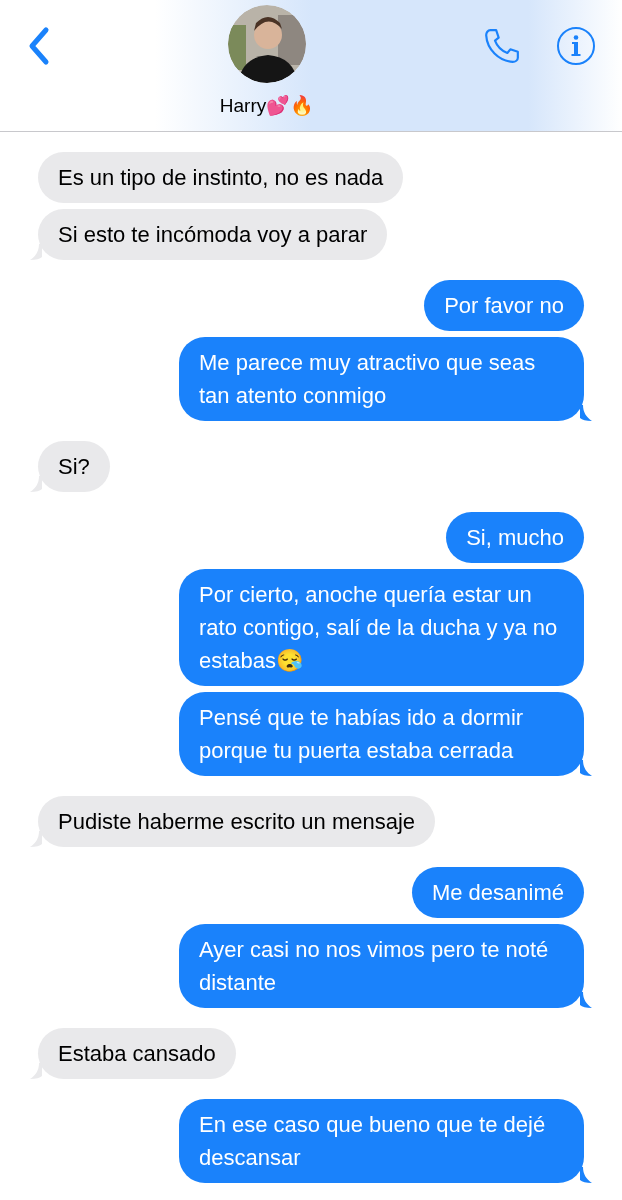 This screenshot has height=1200, width=622. Describe the element at coordinates (497, 892) in the screenshot. I see `message-bubble: Me desanimé` at that location.